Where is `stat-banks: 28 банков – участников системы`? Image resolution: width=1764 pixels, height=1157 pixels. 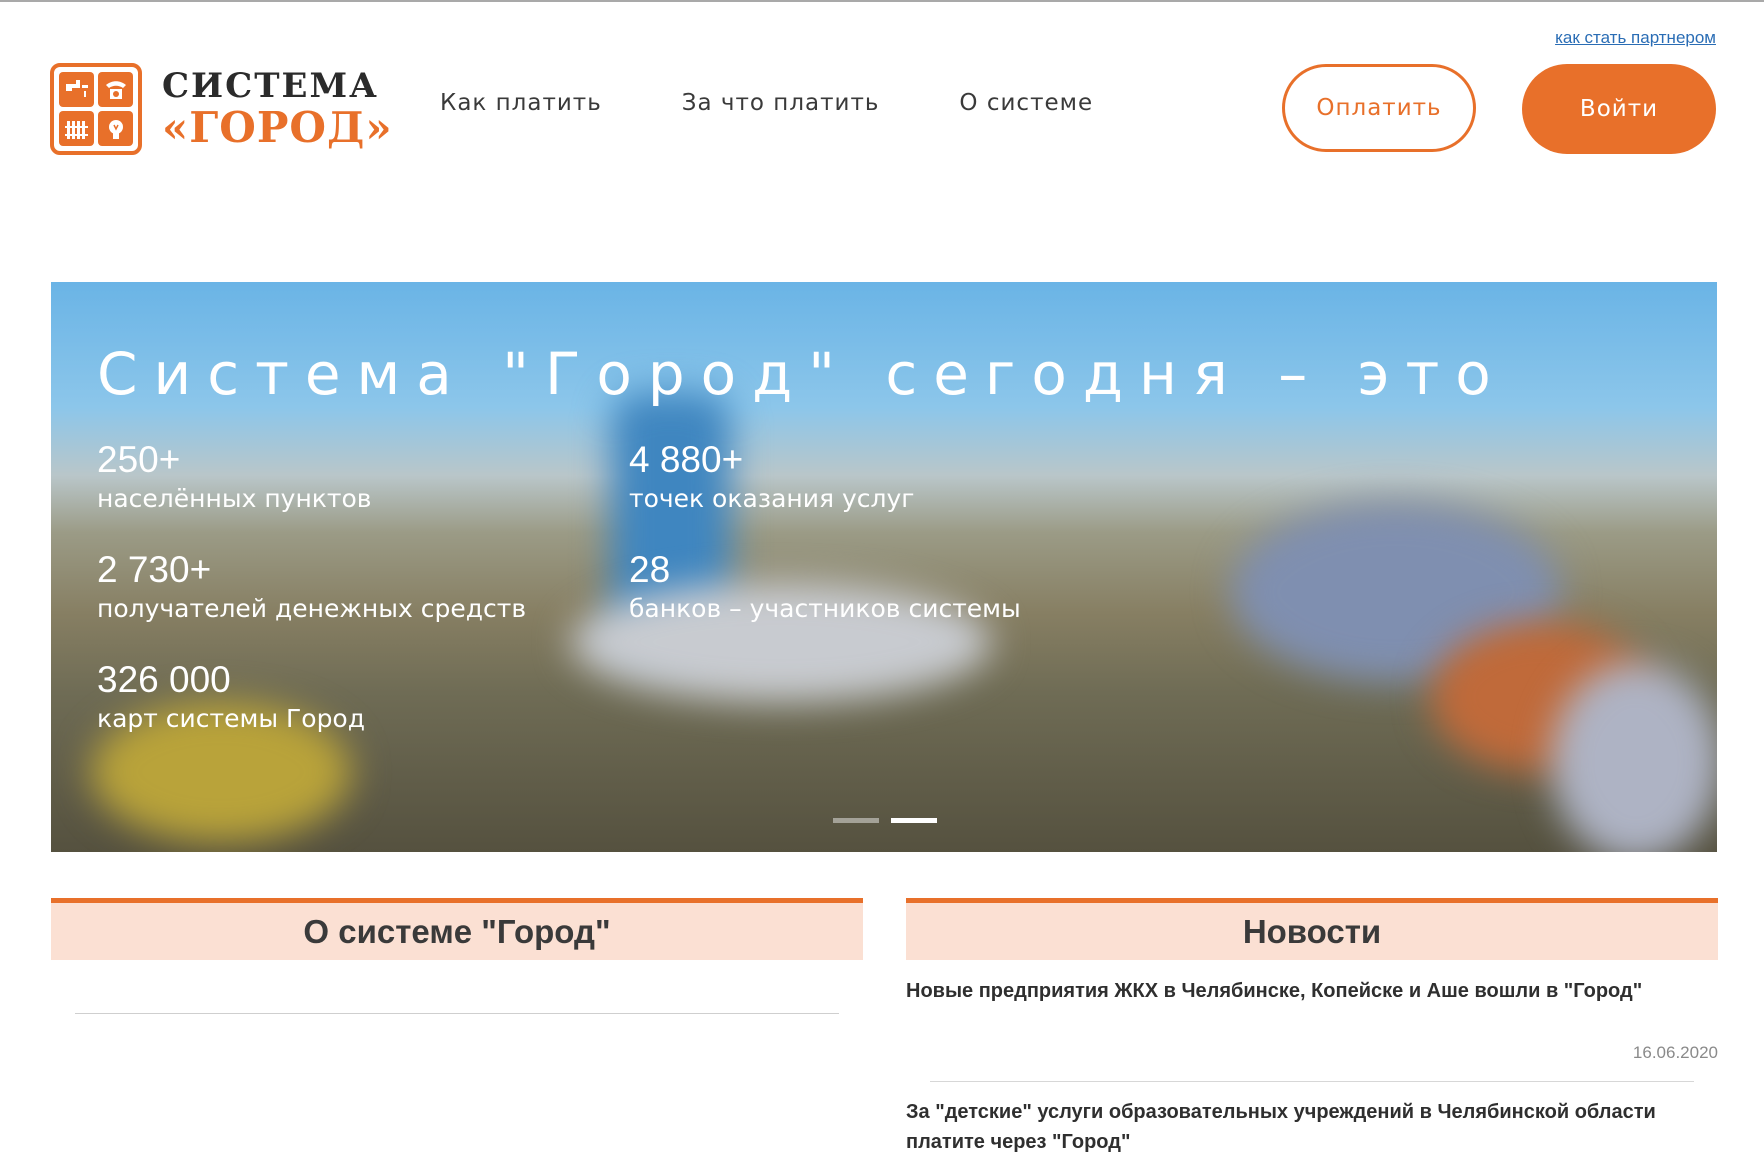 stat-banks: 28 банков – участников системы is located at coordinates (825, 587).